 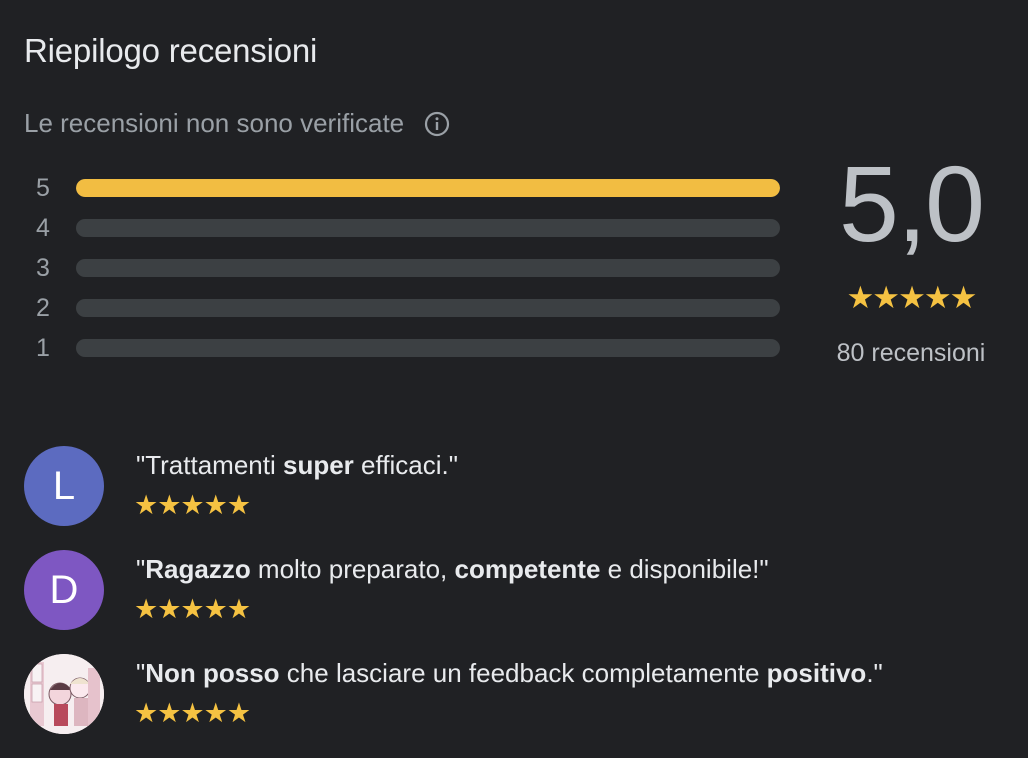 What do you see at coordinates (43, 347) in the screenshot?
I see `rating-label: 1` at bounding box center [43, 347].